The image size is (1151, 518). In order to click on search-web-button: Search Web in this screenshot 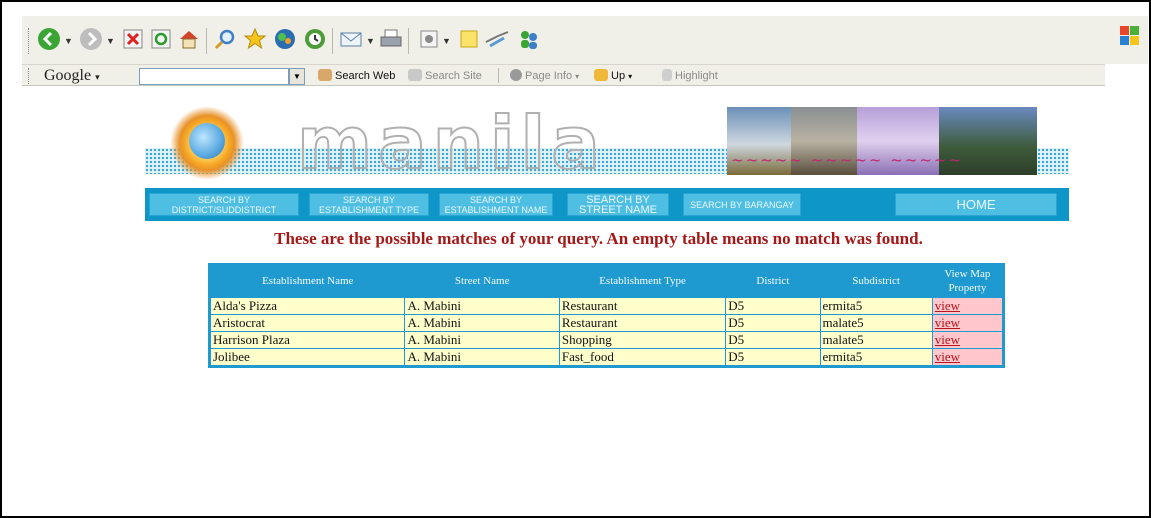, I will do `click(356, 75)`.